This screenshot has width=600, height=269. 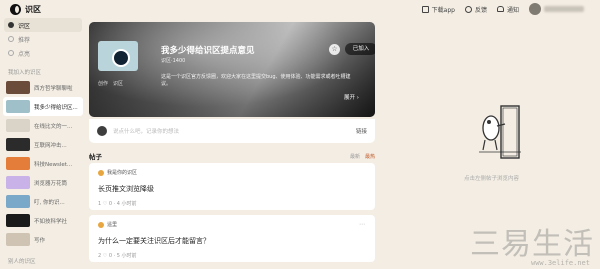 I want to click on top-actions: 下载app 反馈 通知, so click(x=502, y=9).